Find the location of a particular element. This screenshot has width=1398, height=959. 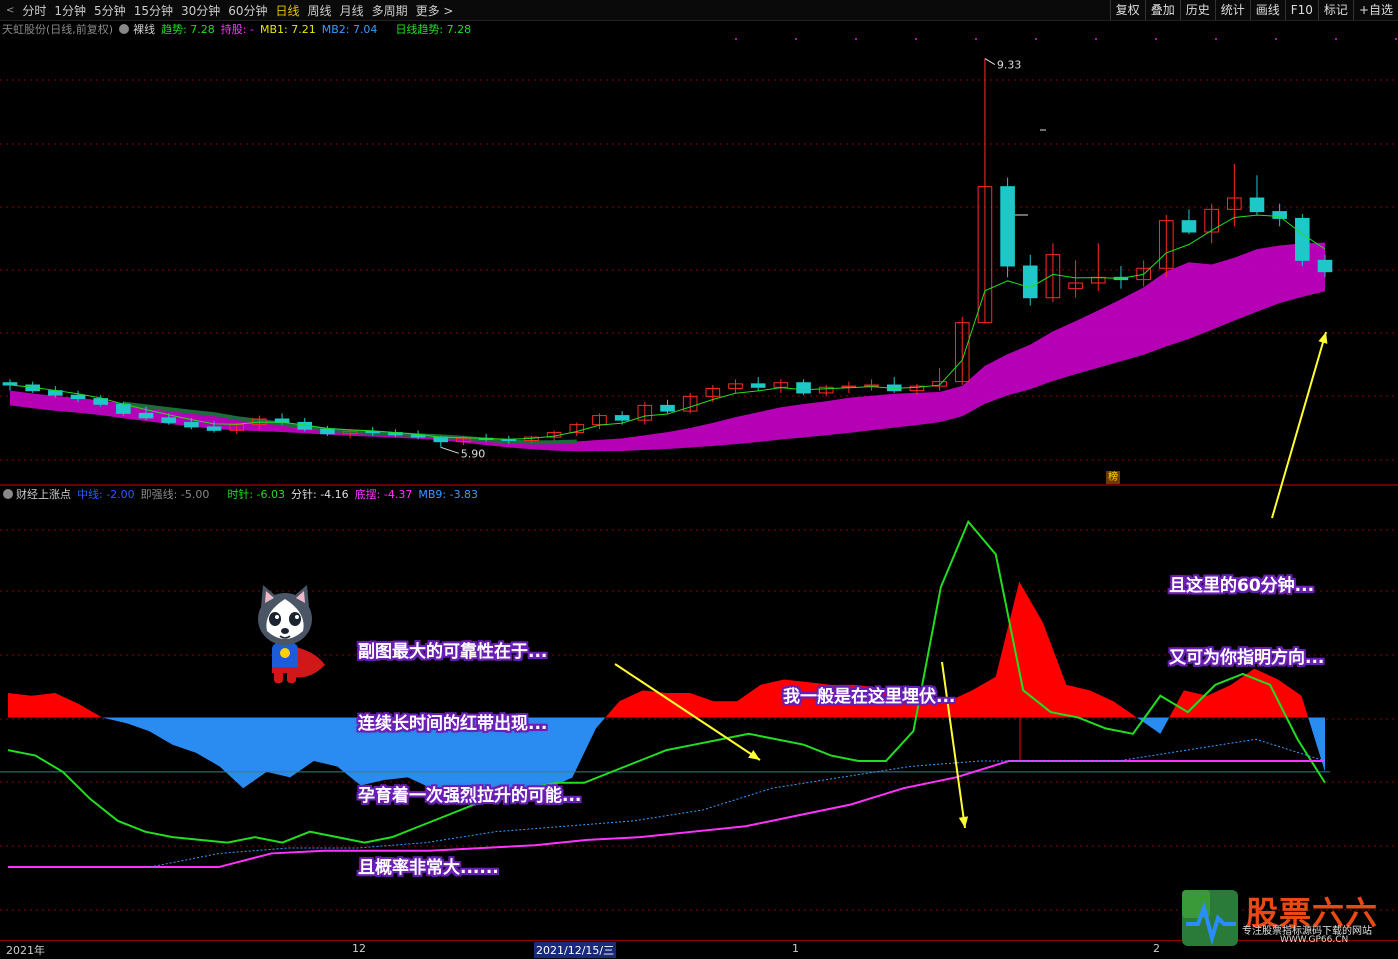

mb1-value: MB1: 7.21 is located at coordinates (287, 29).